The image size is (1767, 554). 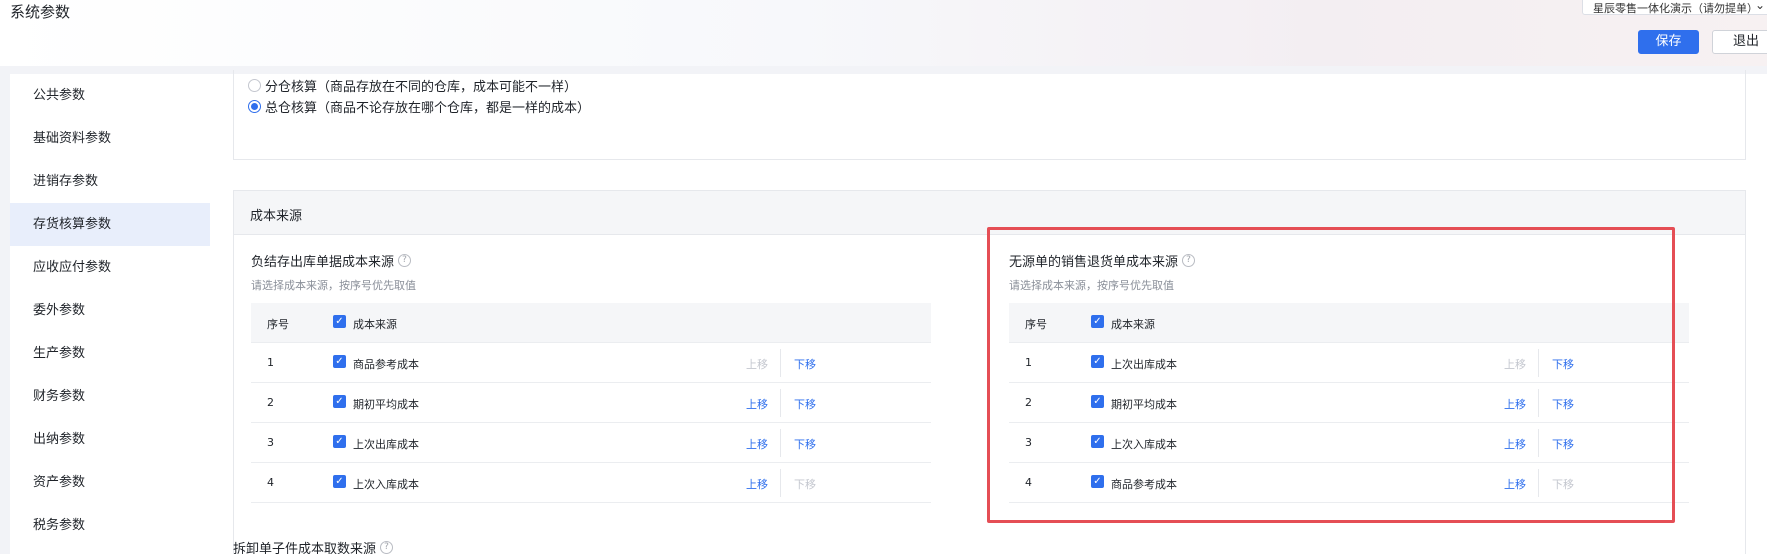 I want to click on table-row: 3 ✓ 上次出库成本 上移 下移, so click(x=591, y=443).